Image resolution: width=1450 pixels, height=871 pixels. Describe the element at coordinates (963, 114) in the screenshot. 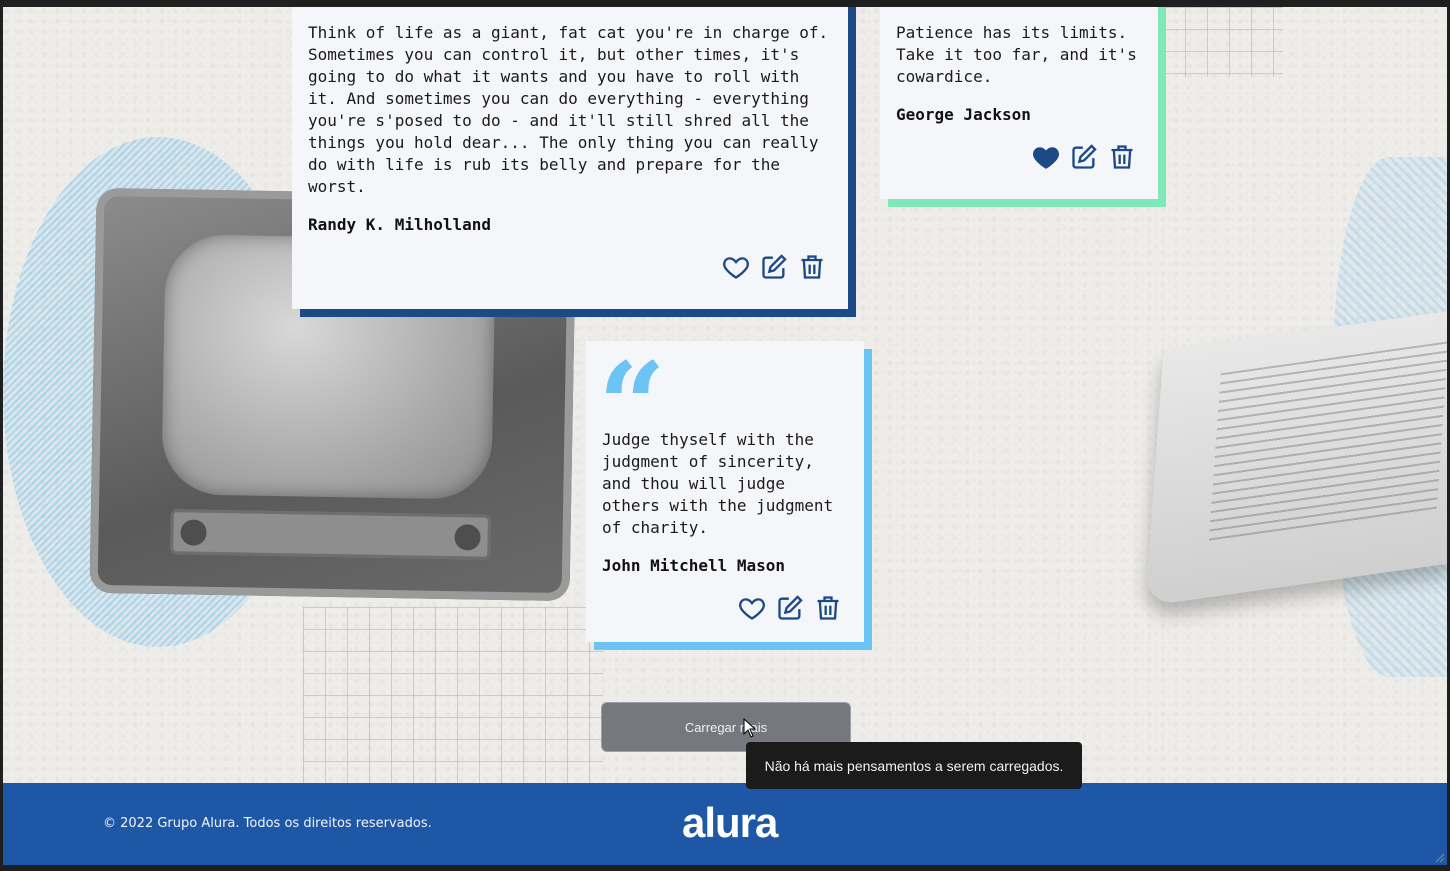

I see `thought-author: George Jackson` at that location.